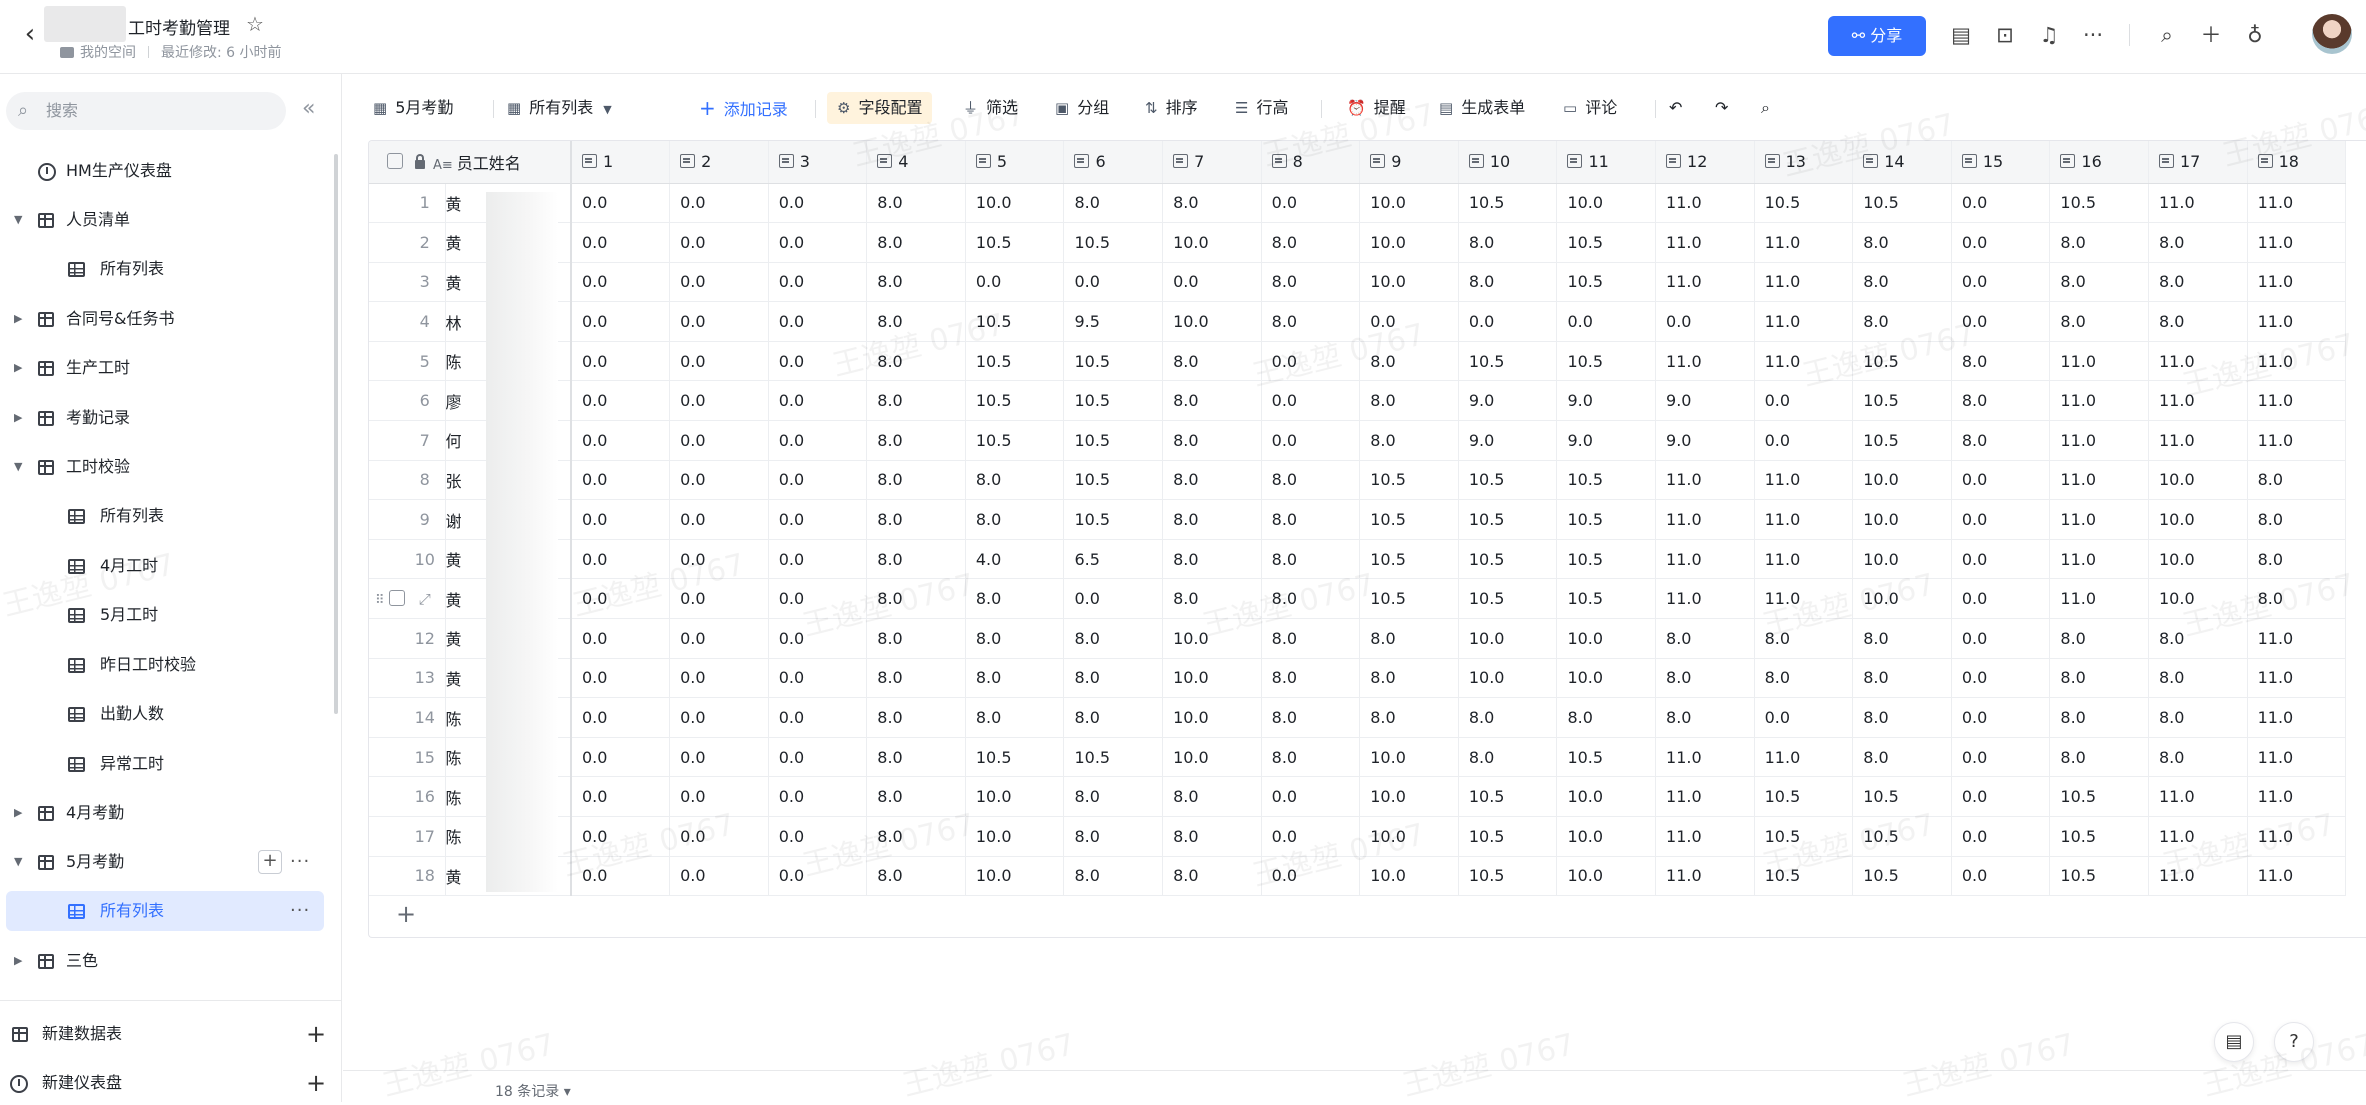  I want to click on column-header-day-16: 16, so click(2099, 162).